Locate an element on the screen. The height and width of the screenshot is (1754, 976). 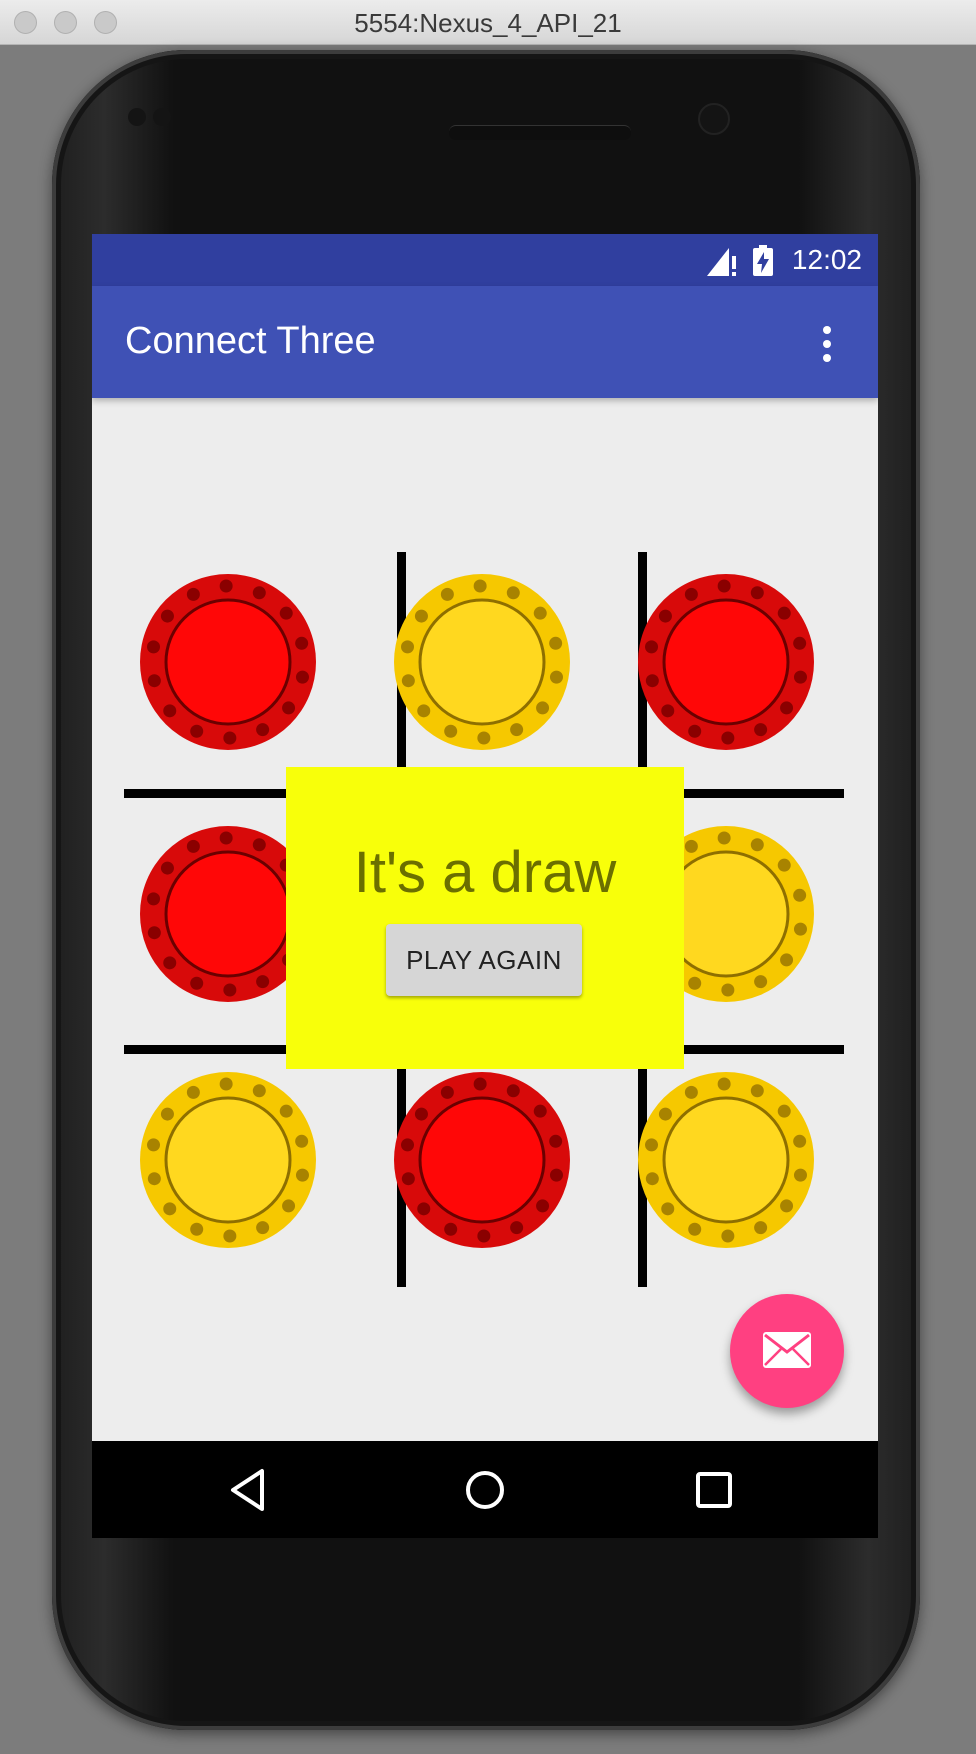
light-sensor is located at coordinates (162, 117).